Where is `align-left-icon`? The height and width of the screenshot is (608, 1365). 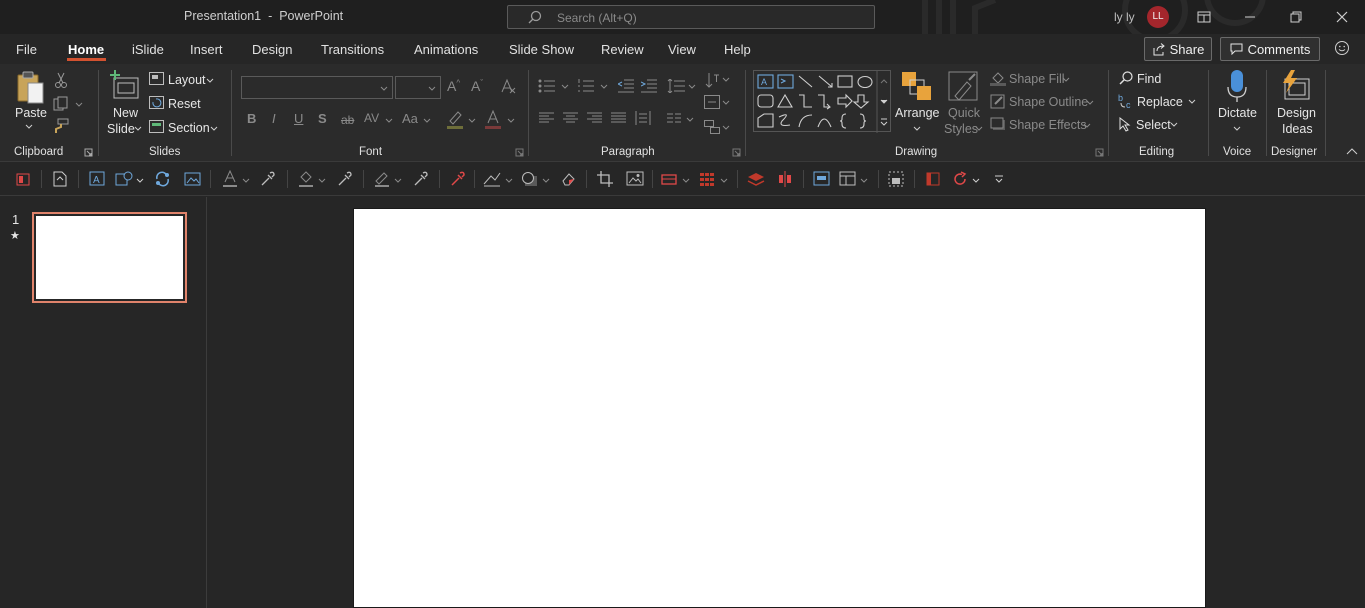 align-left-icon is located at coordinates (546, 118).